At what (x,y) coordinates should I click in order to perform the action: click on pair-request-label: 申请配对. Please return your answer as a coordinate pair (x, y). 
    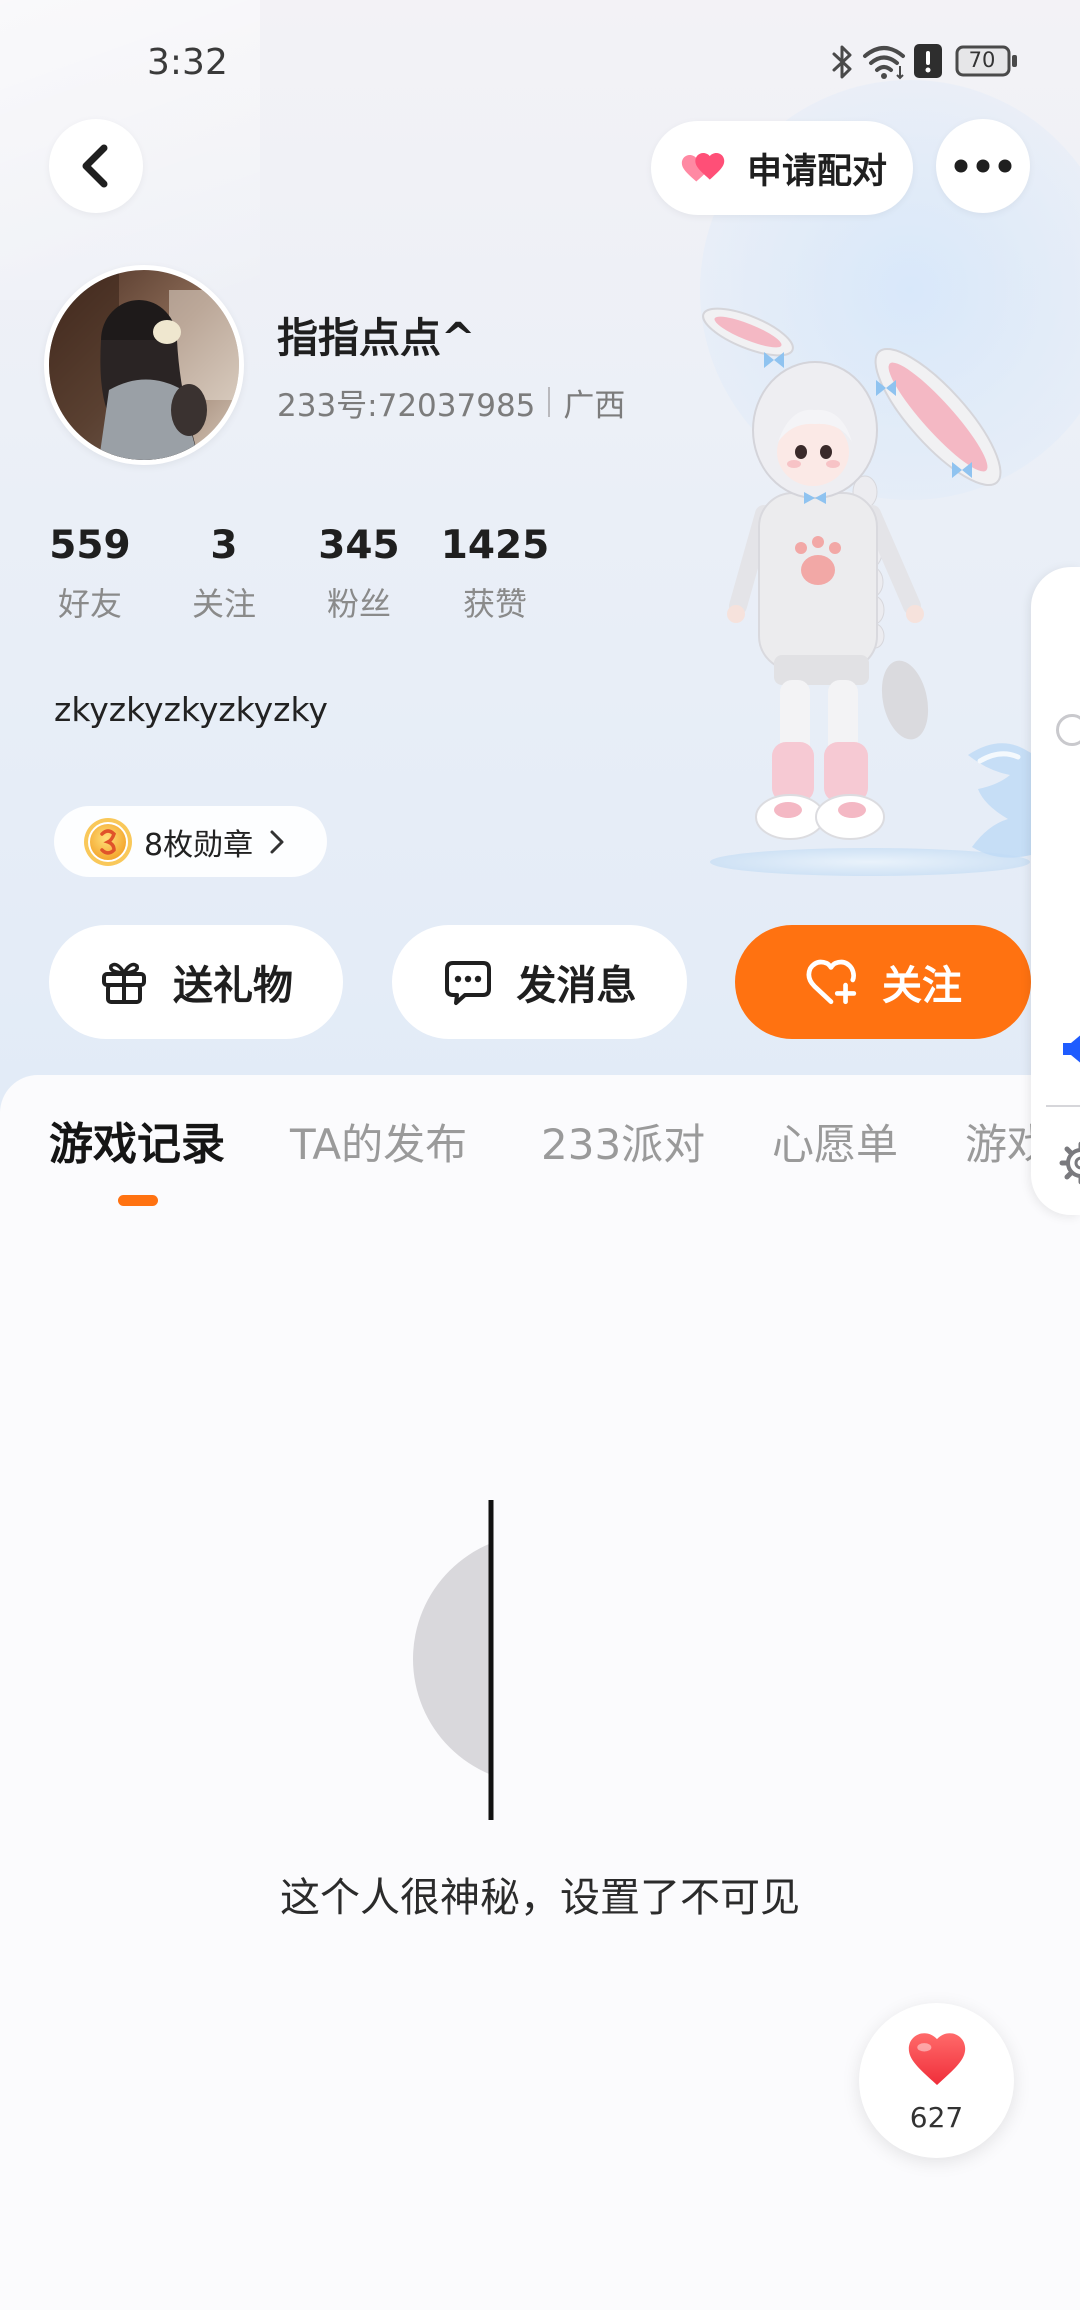
    Looking at the image, I should click on (817, 171).